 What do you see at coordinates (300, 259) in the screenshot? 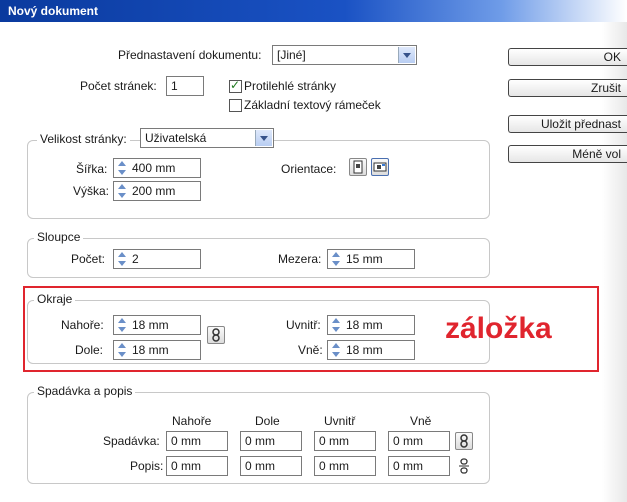
I see `gutter-label: Mezera:` at bounding box center [300, 259].